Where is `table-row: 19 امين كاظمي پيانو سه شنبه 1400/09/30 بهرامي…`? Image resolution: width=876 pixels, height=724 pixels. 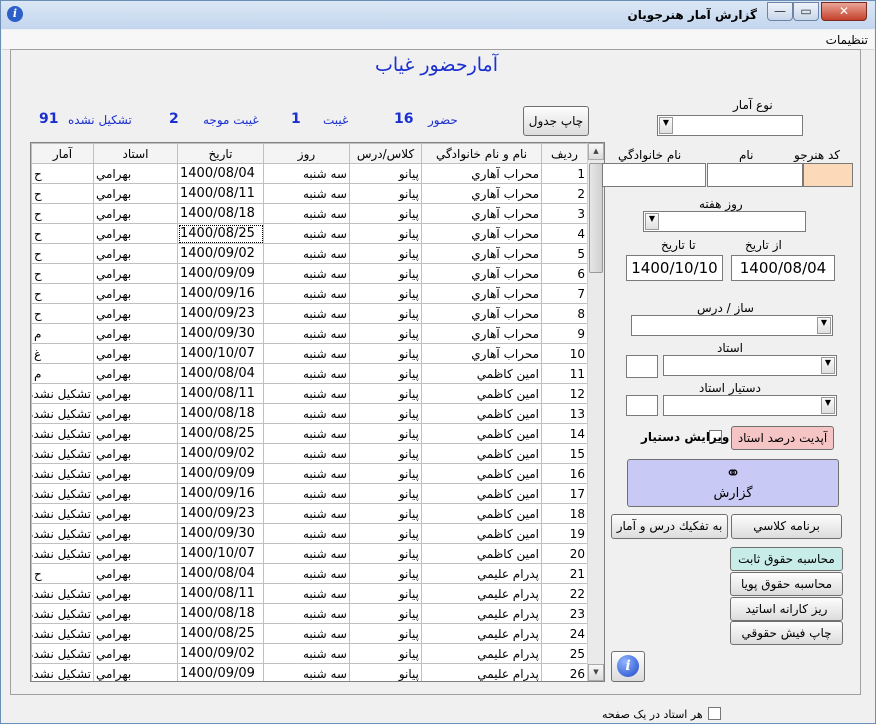 table-row: 19 امين كاظمي پيانو سه شنبه 1400/09/30 بهرامي… is located at coordinates (309, 533).